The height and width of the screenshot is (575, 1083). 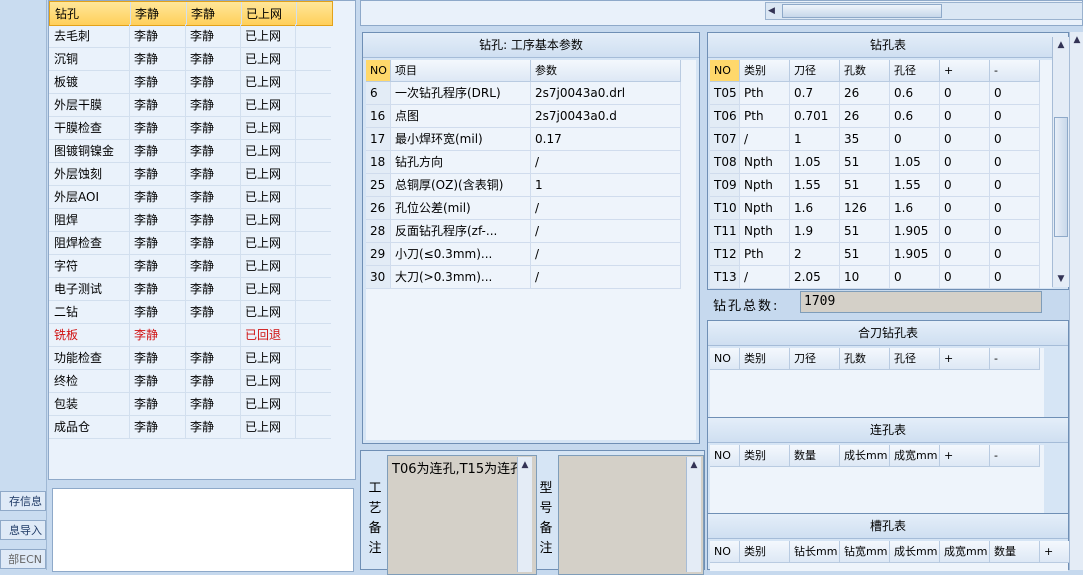 What do you see at coordinates (190, 358) in the screenshot?
I see `process-row: 功能检查 李静 李静 已上网` at bounding box center [190, 358].